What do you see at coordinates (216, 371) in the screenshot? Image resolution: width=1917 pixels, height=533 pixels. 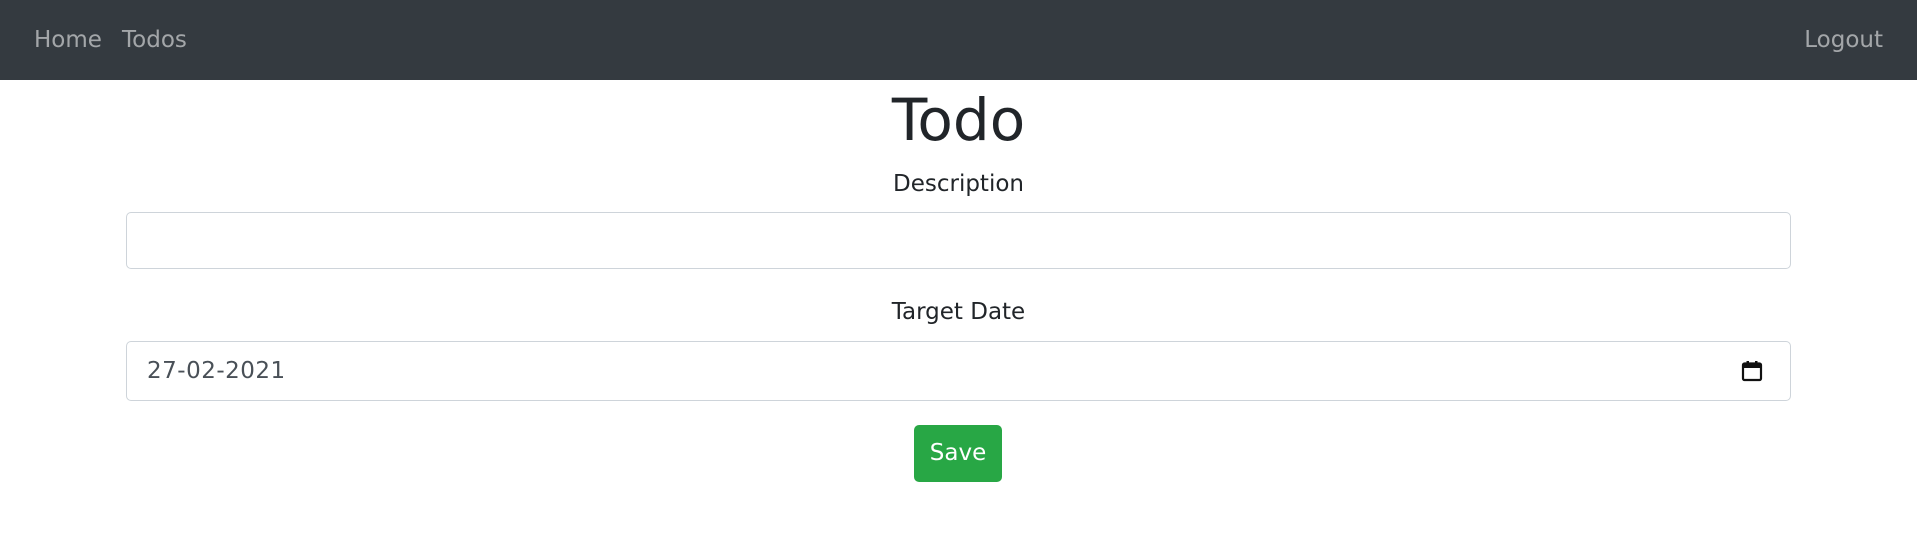 I see `target-date-value: 27-02-2021` at bounding box center [216, 371].